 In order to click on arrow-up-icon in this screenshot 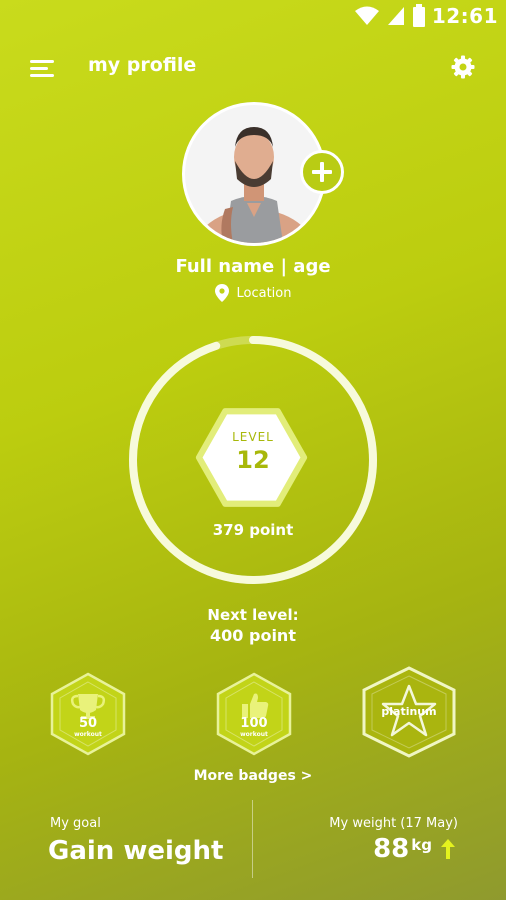, I will do `click(448, 849)`.